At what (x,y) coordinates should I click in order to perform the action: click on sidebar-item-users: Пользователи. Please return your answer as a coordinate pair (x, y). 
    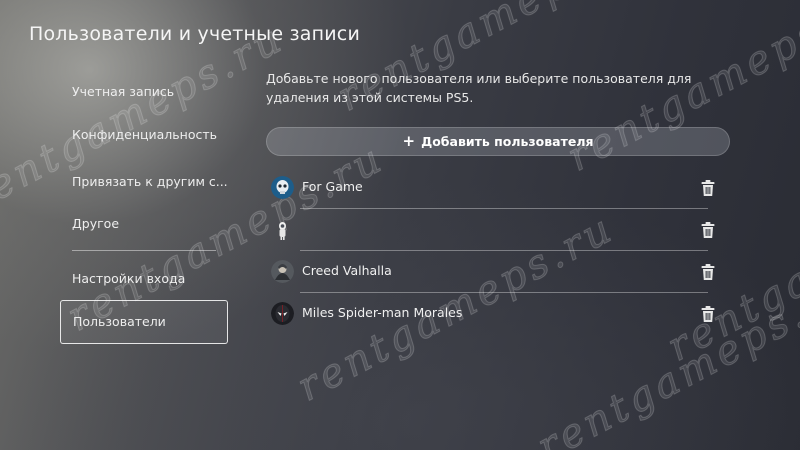
    Looking at the image, I should click on (144, 322).